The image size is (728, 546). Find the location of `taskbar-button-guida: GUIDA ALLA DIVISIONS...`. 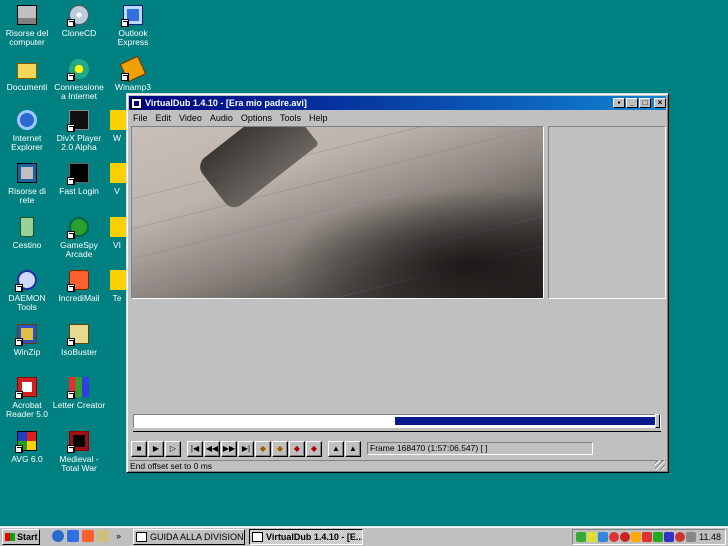

taskbar-button-guida: GUIDA ALLA DIVISIONS... is located at coordinates (189, 537).